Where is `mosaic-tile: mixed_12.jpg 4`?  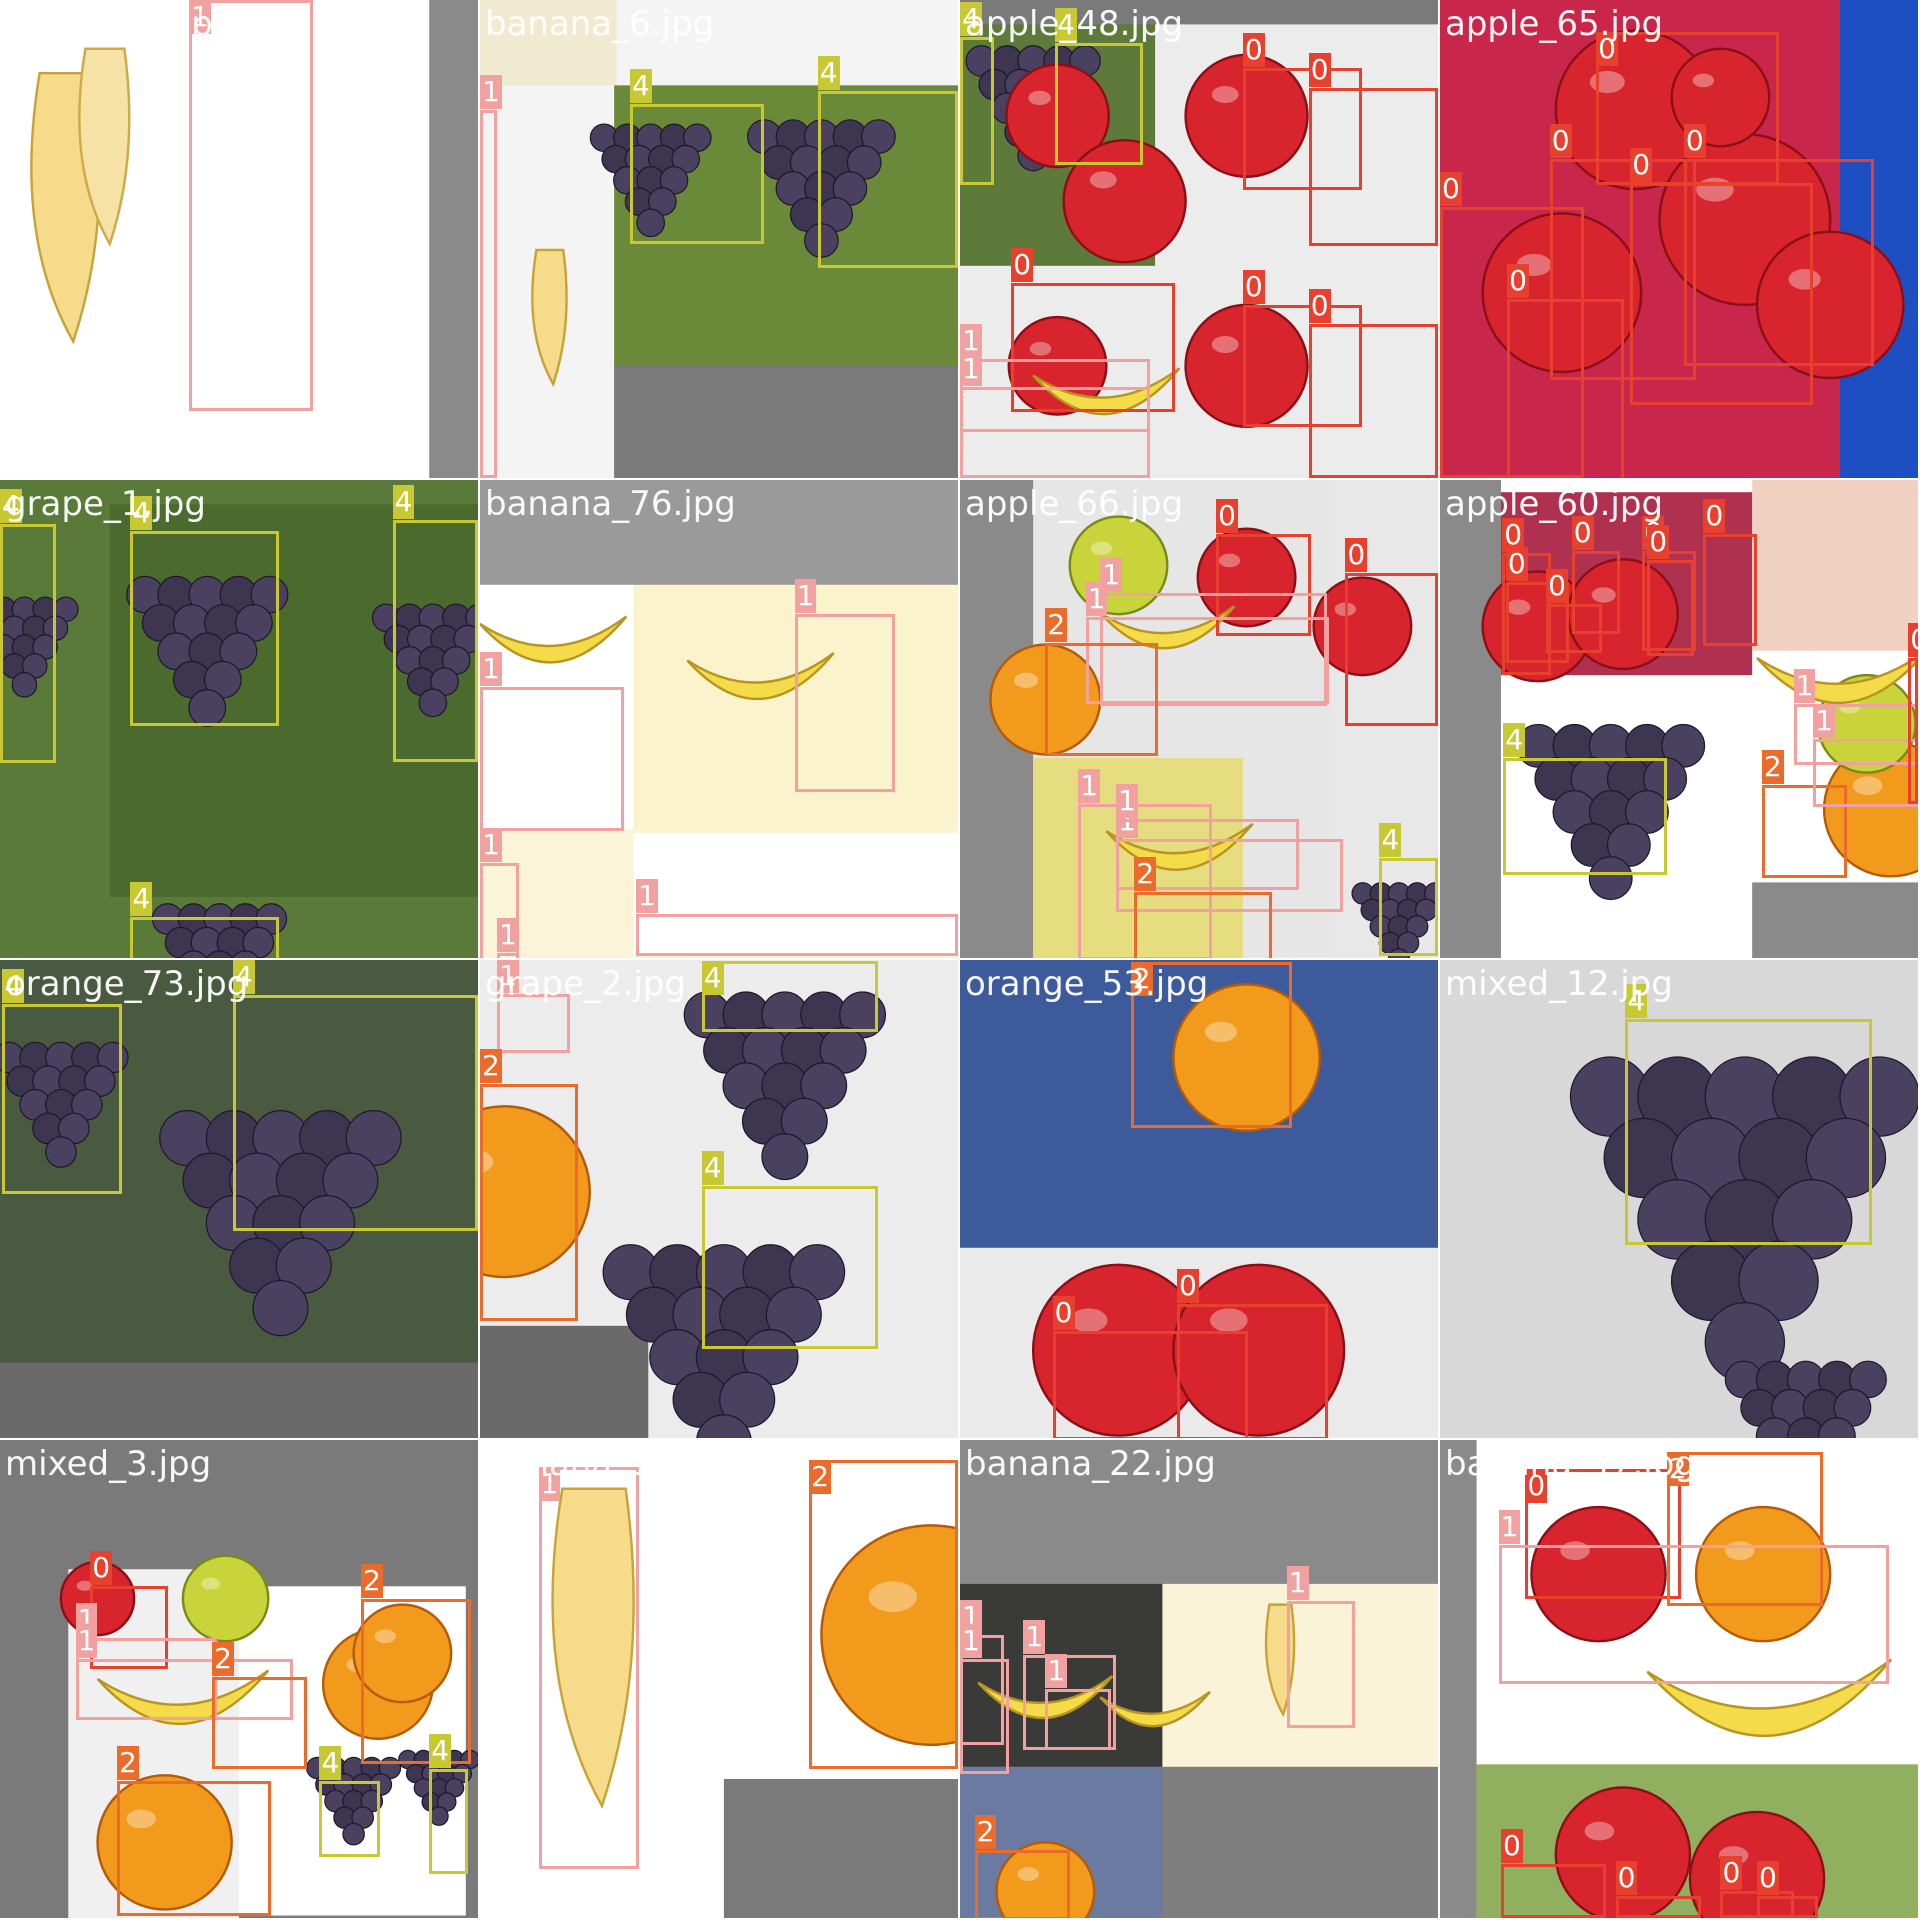
mosaic-tile: mixed_12.jpg 4 is located at coordinates (1679, 1199).